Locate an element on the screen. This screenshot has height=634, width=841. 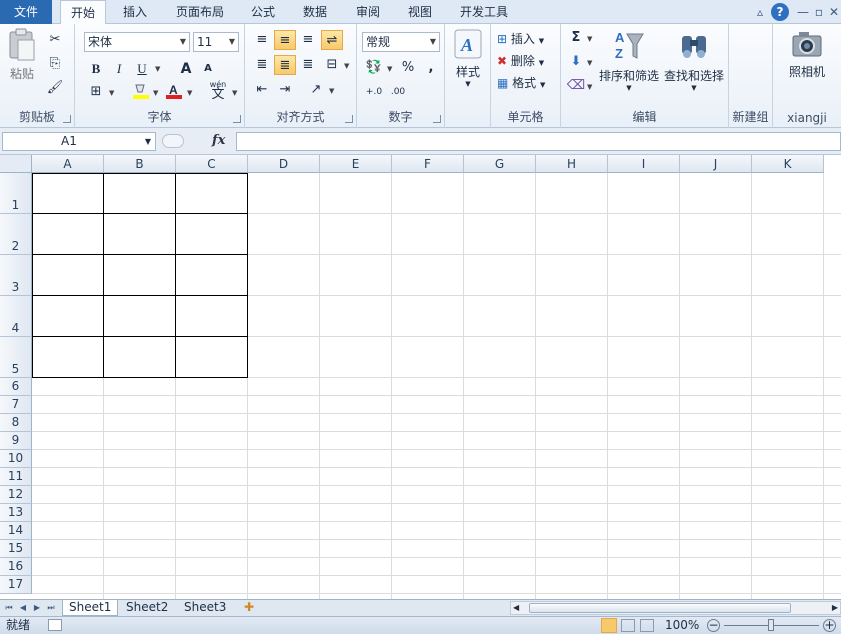
cell-c2 is located at coordinates (212, 234).